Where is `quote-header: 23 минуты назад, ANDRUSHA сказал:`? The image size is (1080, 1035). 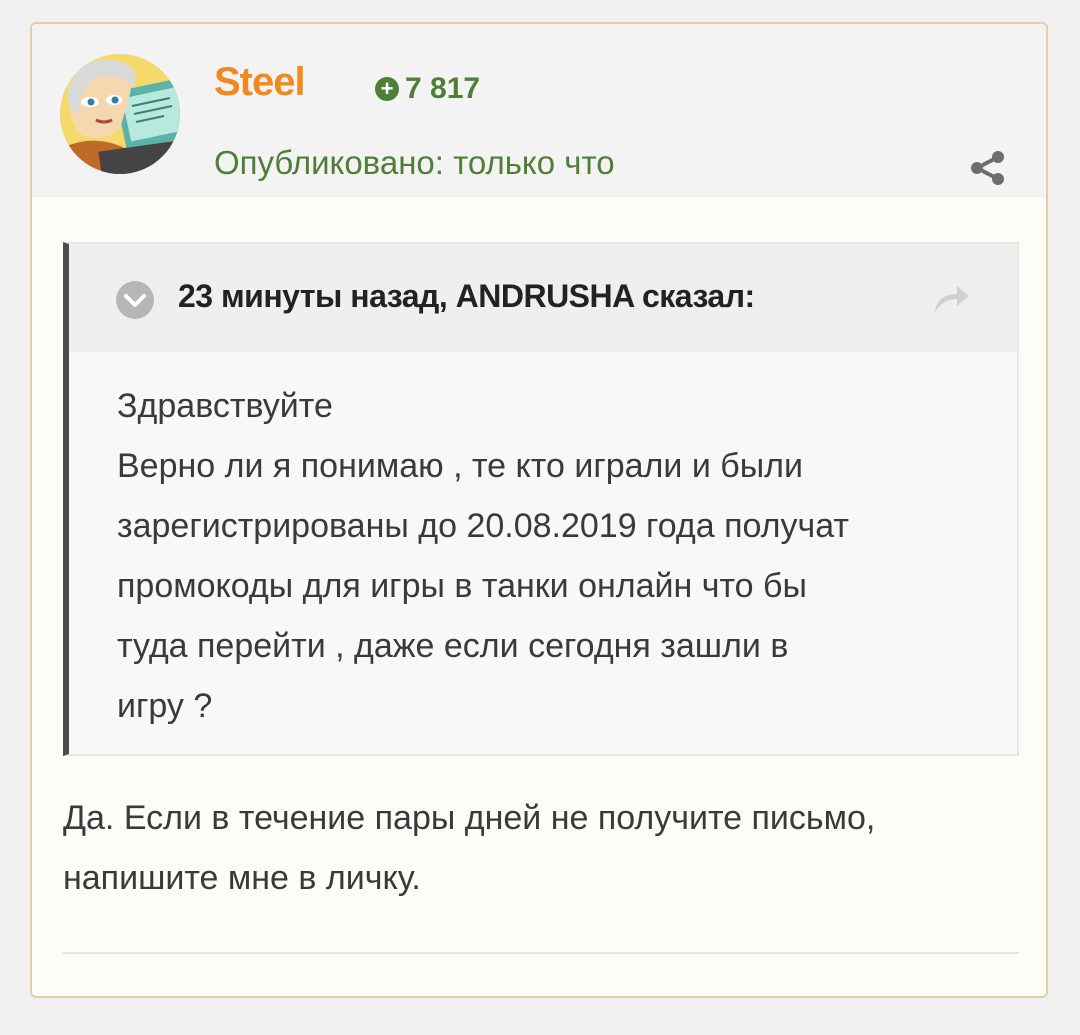
quote-header: 23 минуты назад, ANDRUSHA сказал: is located at coordinates (543, 298).